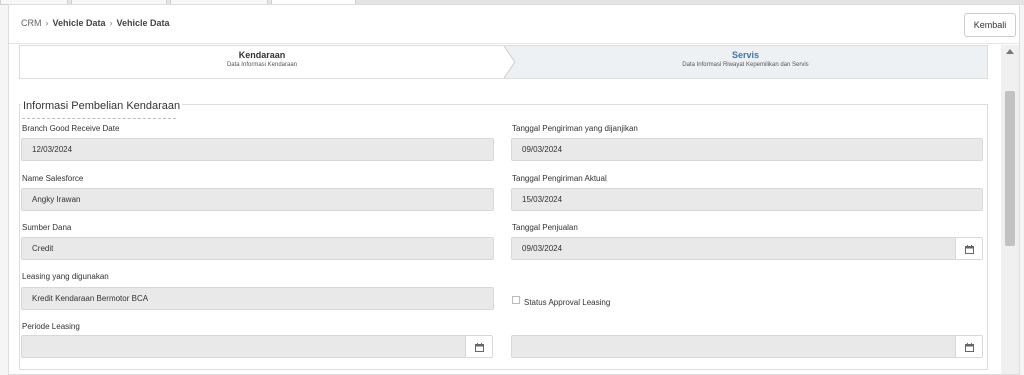 The image size is (1024, 375). I want to click on sumber-dana-label: Sumber Dana, so click(47, 227).